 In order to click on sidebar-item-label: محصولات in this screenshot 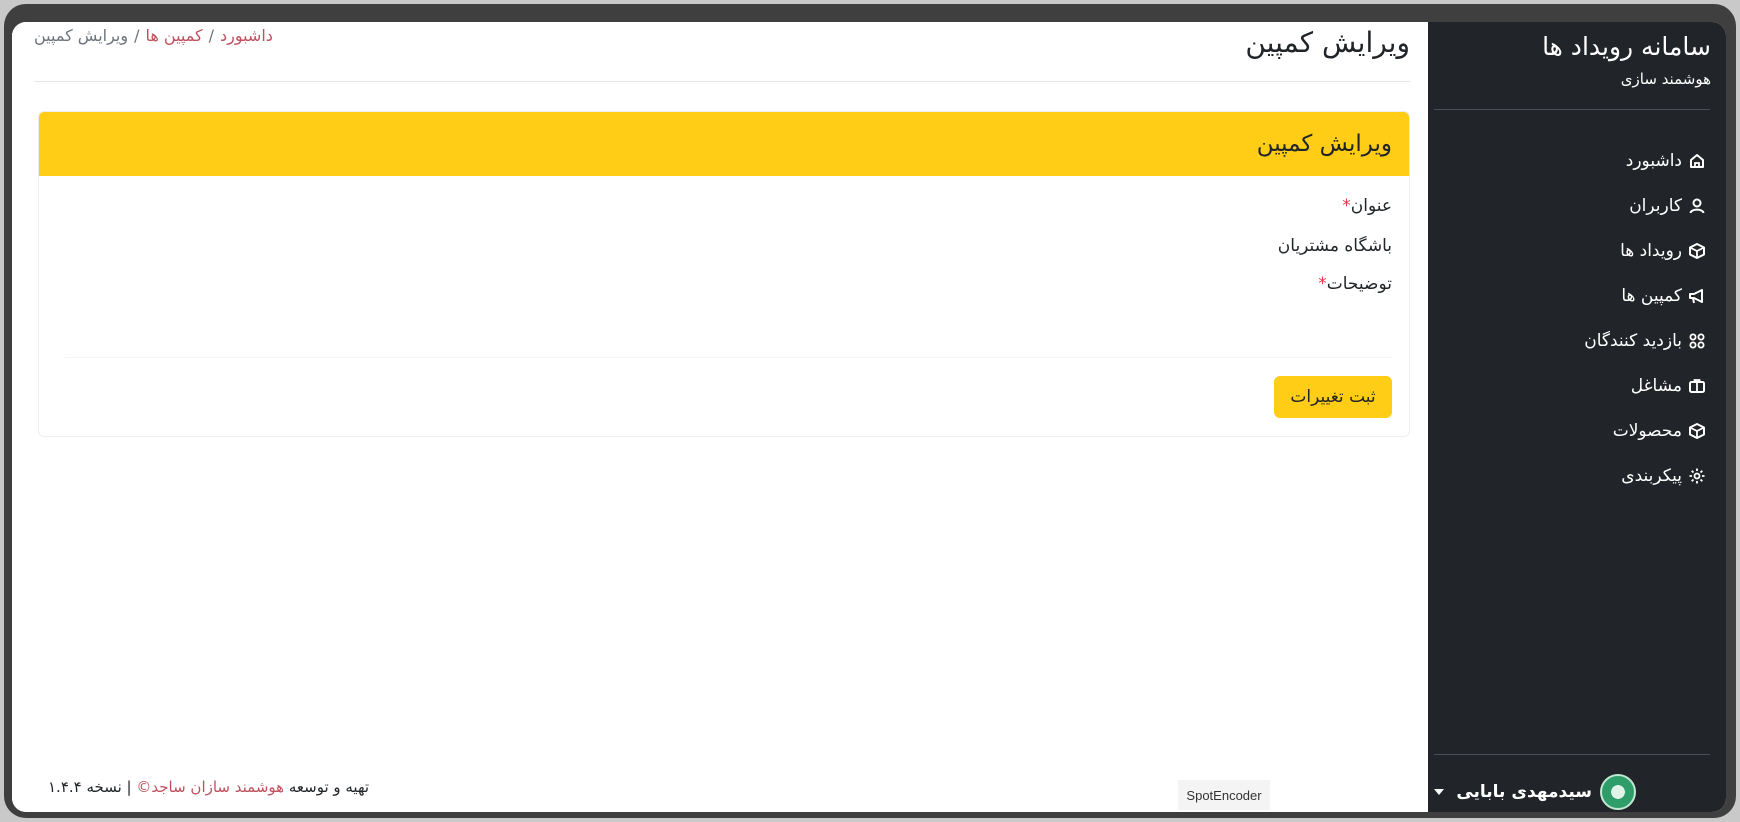, I will do `click(1647, 430)`.